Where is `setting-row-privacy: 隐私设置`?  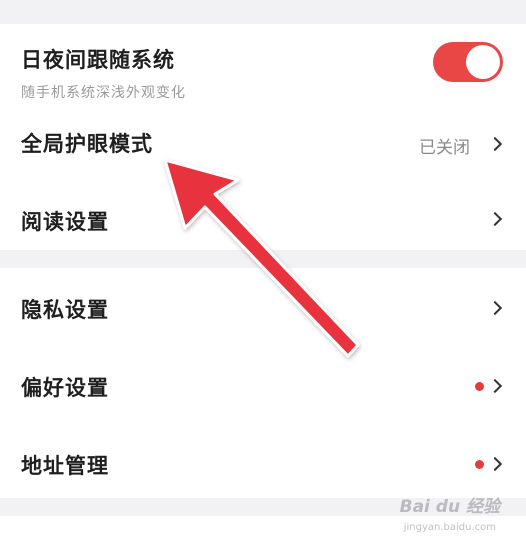
setting-row-privacy: 隐私设置 is located at coordinates (263, 307).